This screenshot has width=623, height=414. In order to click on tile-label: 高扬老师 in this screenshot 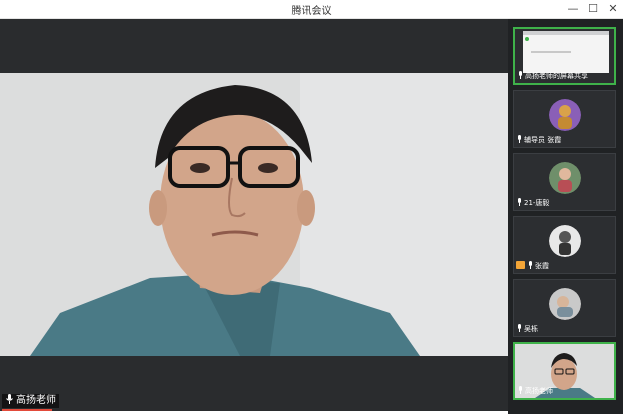, I will do `click(535, 391)`.